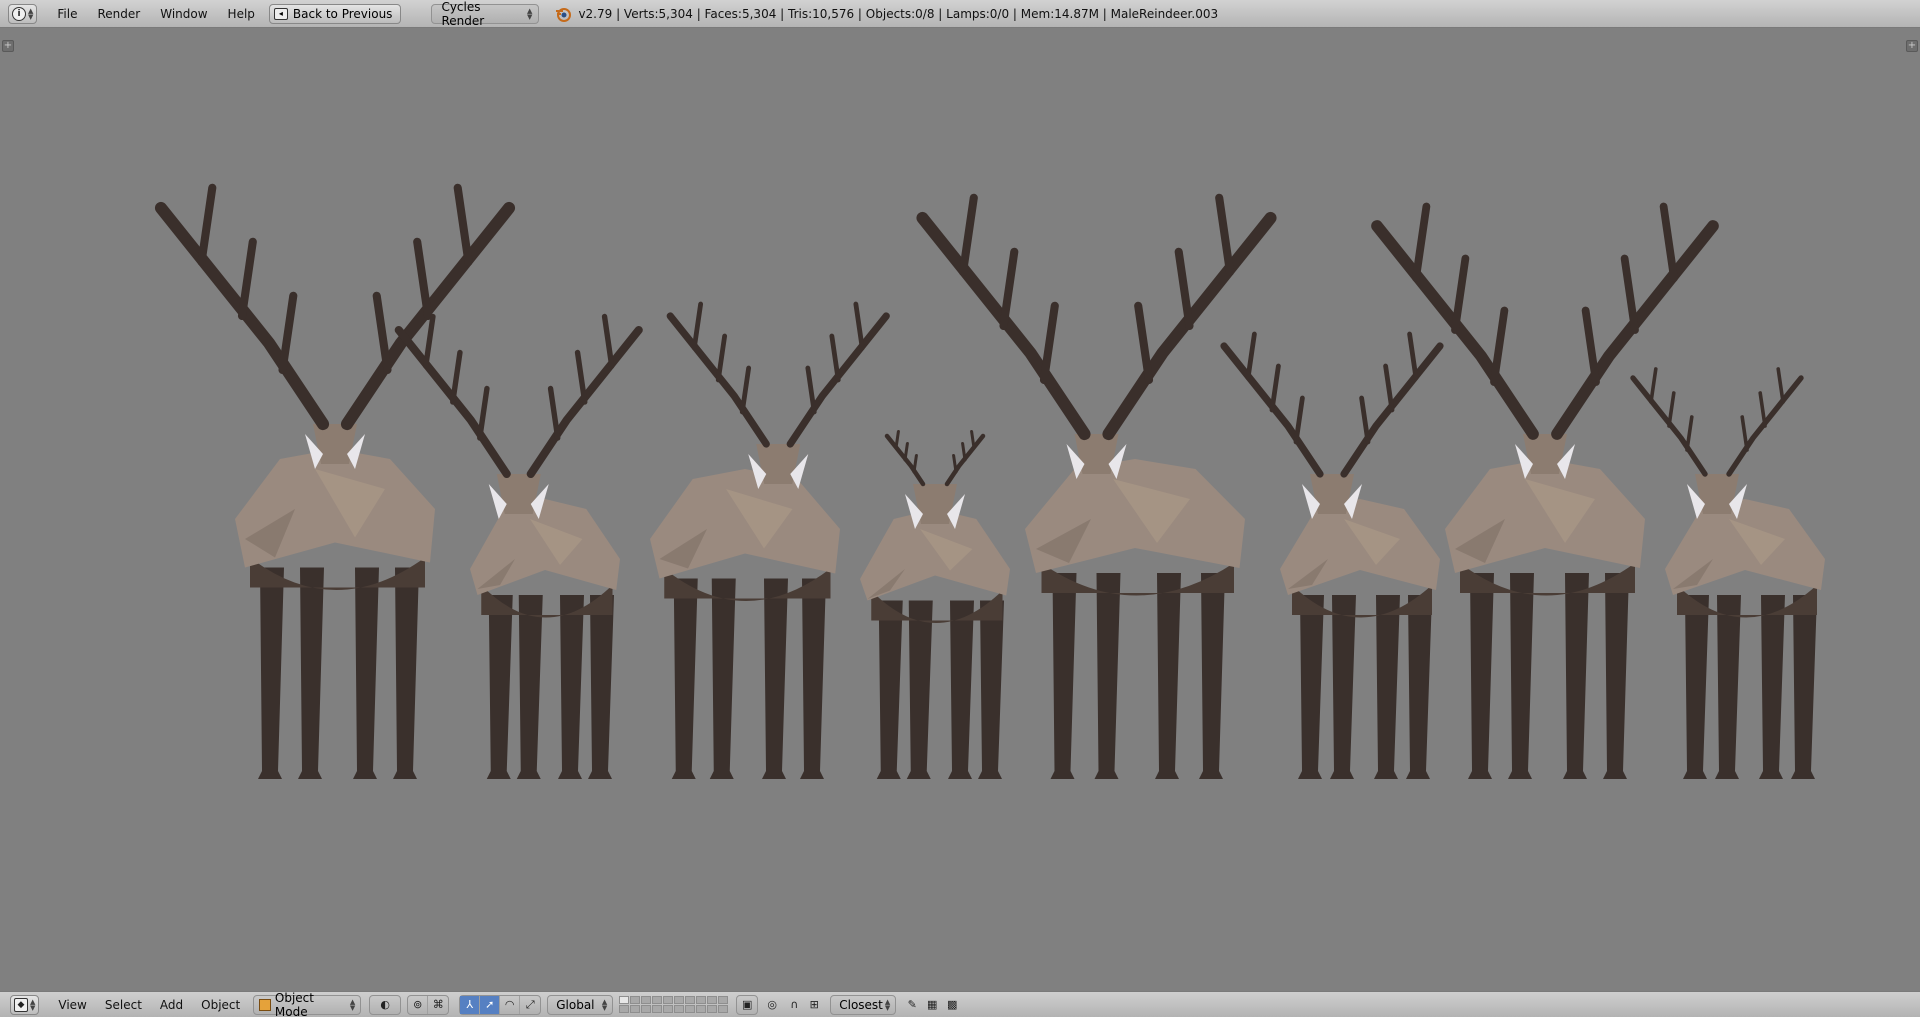 The height and width of the screenshot is (1017, 1920). I want to click on manipulator-toggle-icon: ⅄, so click(470, 1004).